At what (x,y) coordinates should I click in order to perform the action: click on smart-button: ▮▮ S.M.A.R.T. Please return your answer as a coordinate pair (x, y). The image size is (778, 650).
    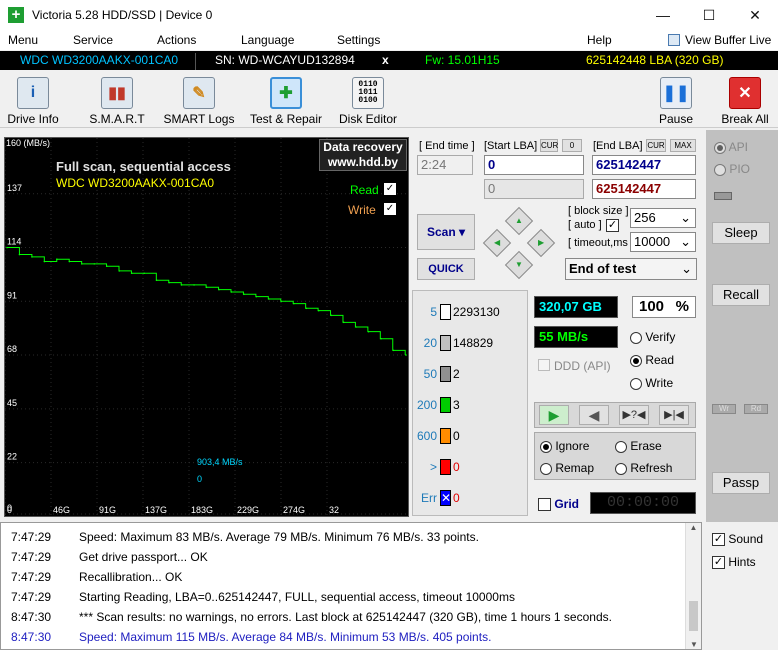
    Looking at the image, I should click on (117, 102).